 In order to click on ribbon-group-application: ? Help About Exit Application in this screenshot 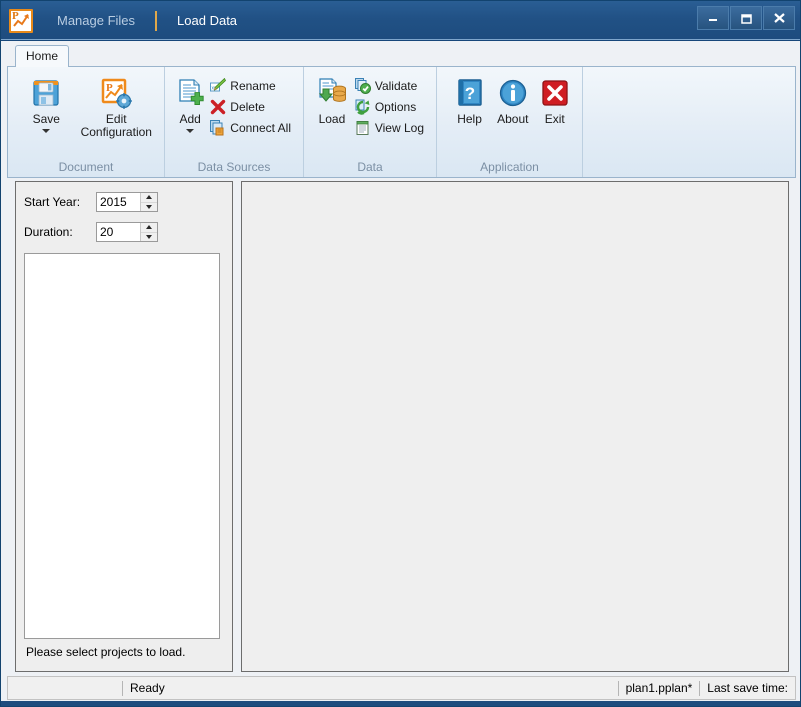, I will do `click(509, 122)`.